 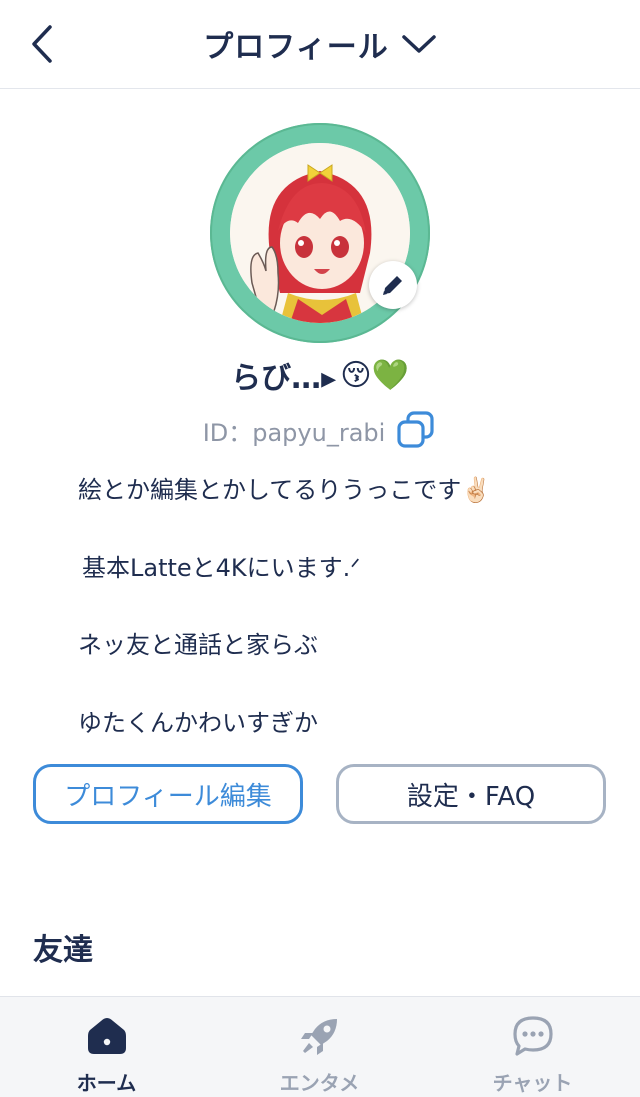 What do you see at coordinates (296, 47) in the screenshot?
I see `page-title: プロフィール` at bounding box center [296, 47].